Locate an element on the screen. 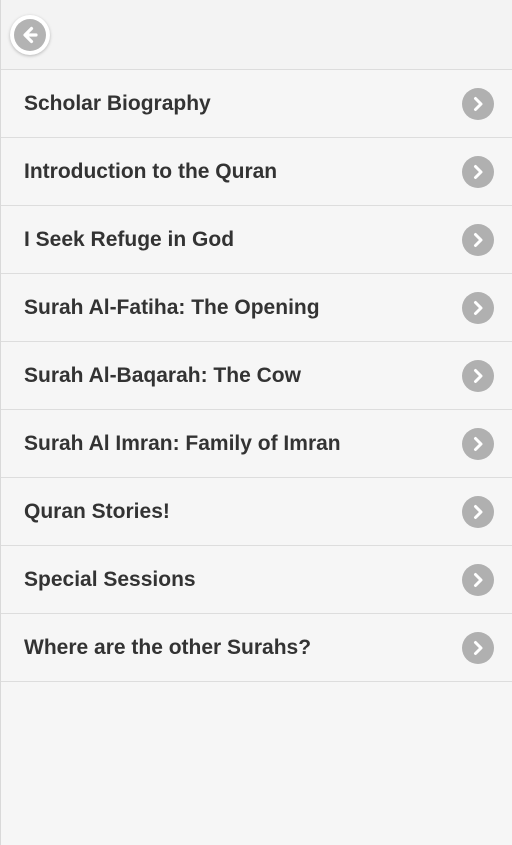 This screenshot has width=512, height=845. list-item: Where are the other Surahs? is located at coordinates (256, 648).